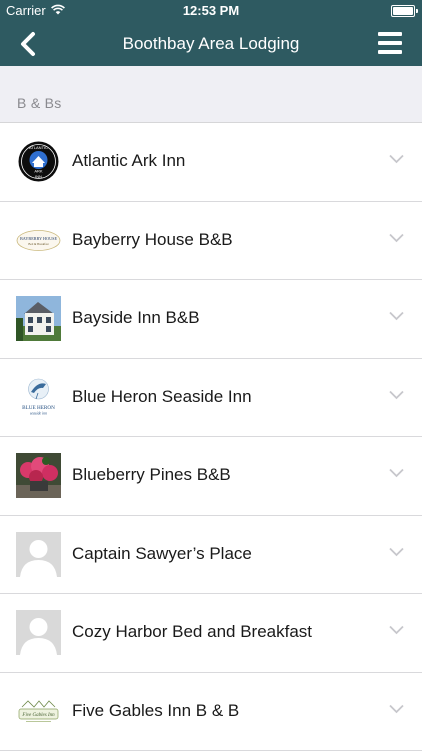 This screenshot has width=422, height=751. I want to click on bayside-inn-photo, so click(38, 318).